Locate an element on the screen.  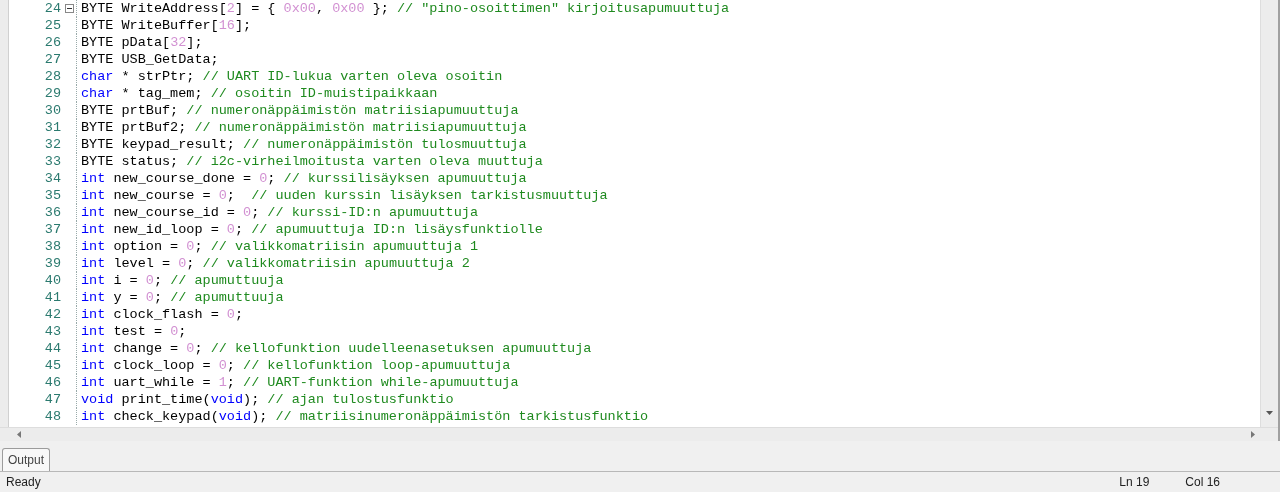
code-line: BYTE WriteAddress[2] = { 0x00, 0x00 }; // "pino-osoittimen" kirjoitusapumuuttuja is located at coordinates (405, 8).